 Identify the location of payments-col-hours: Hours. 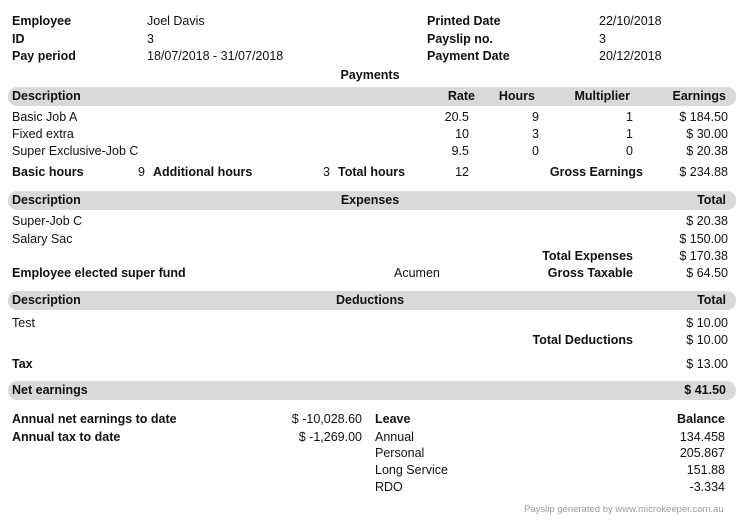
(516, 96).